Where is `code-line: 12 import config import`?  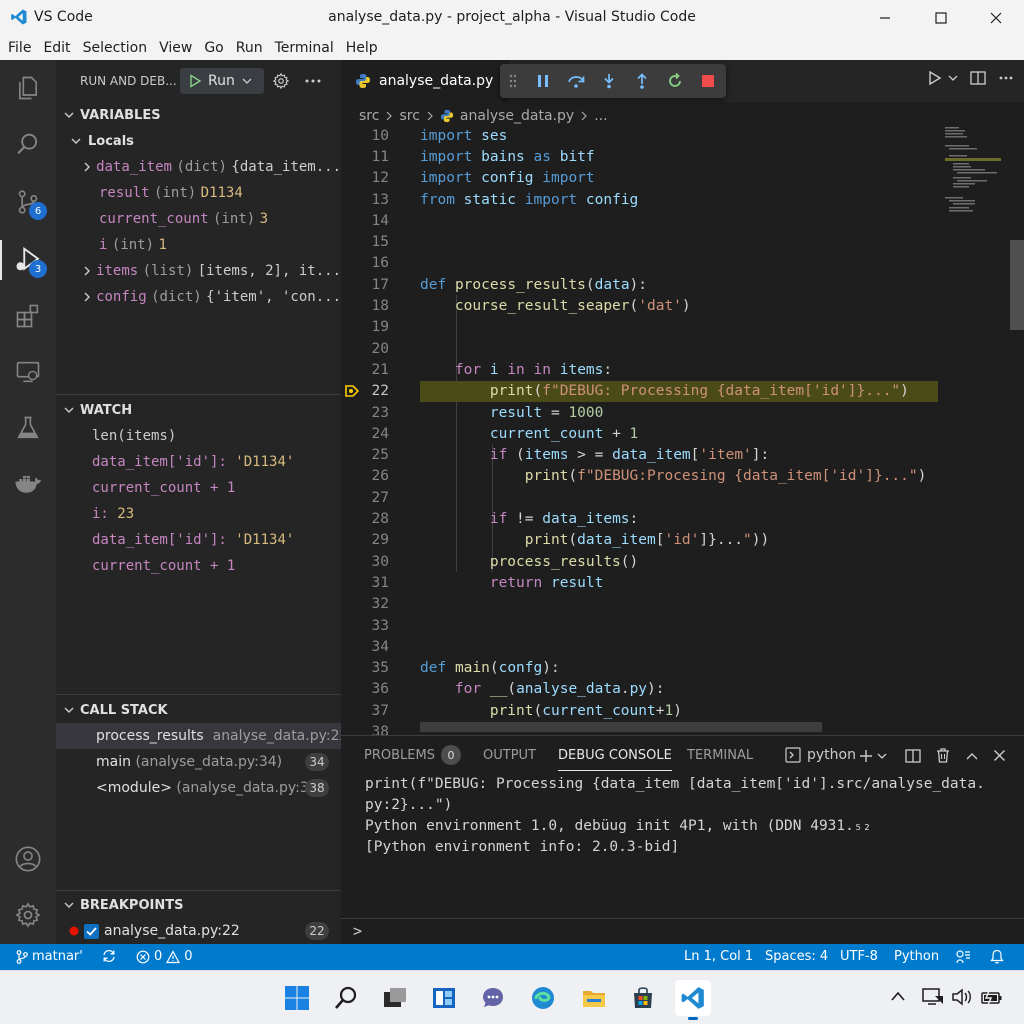
code-line: 12 import config import is located at coordinates (641, 178).